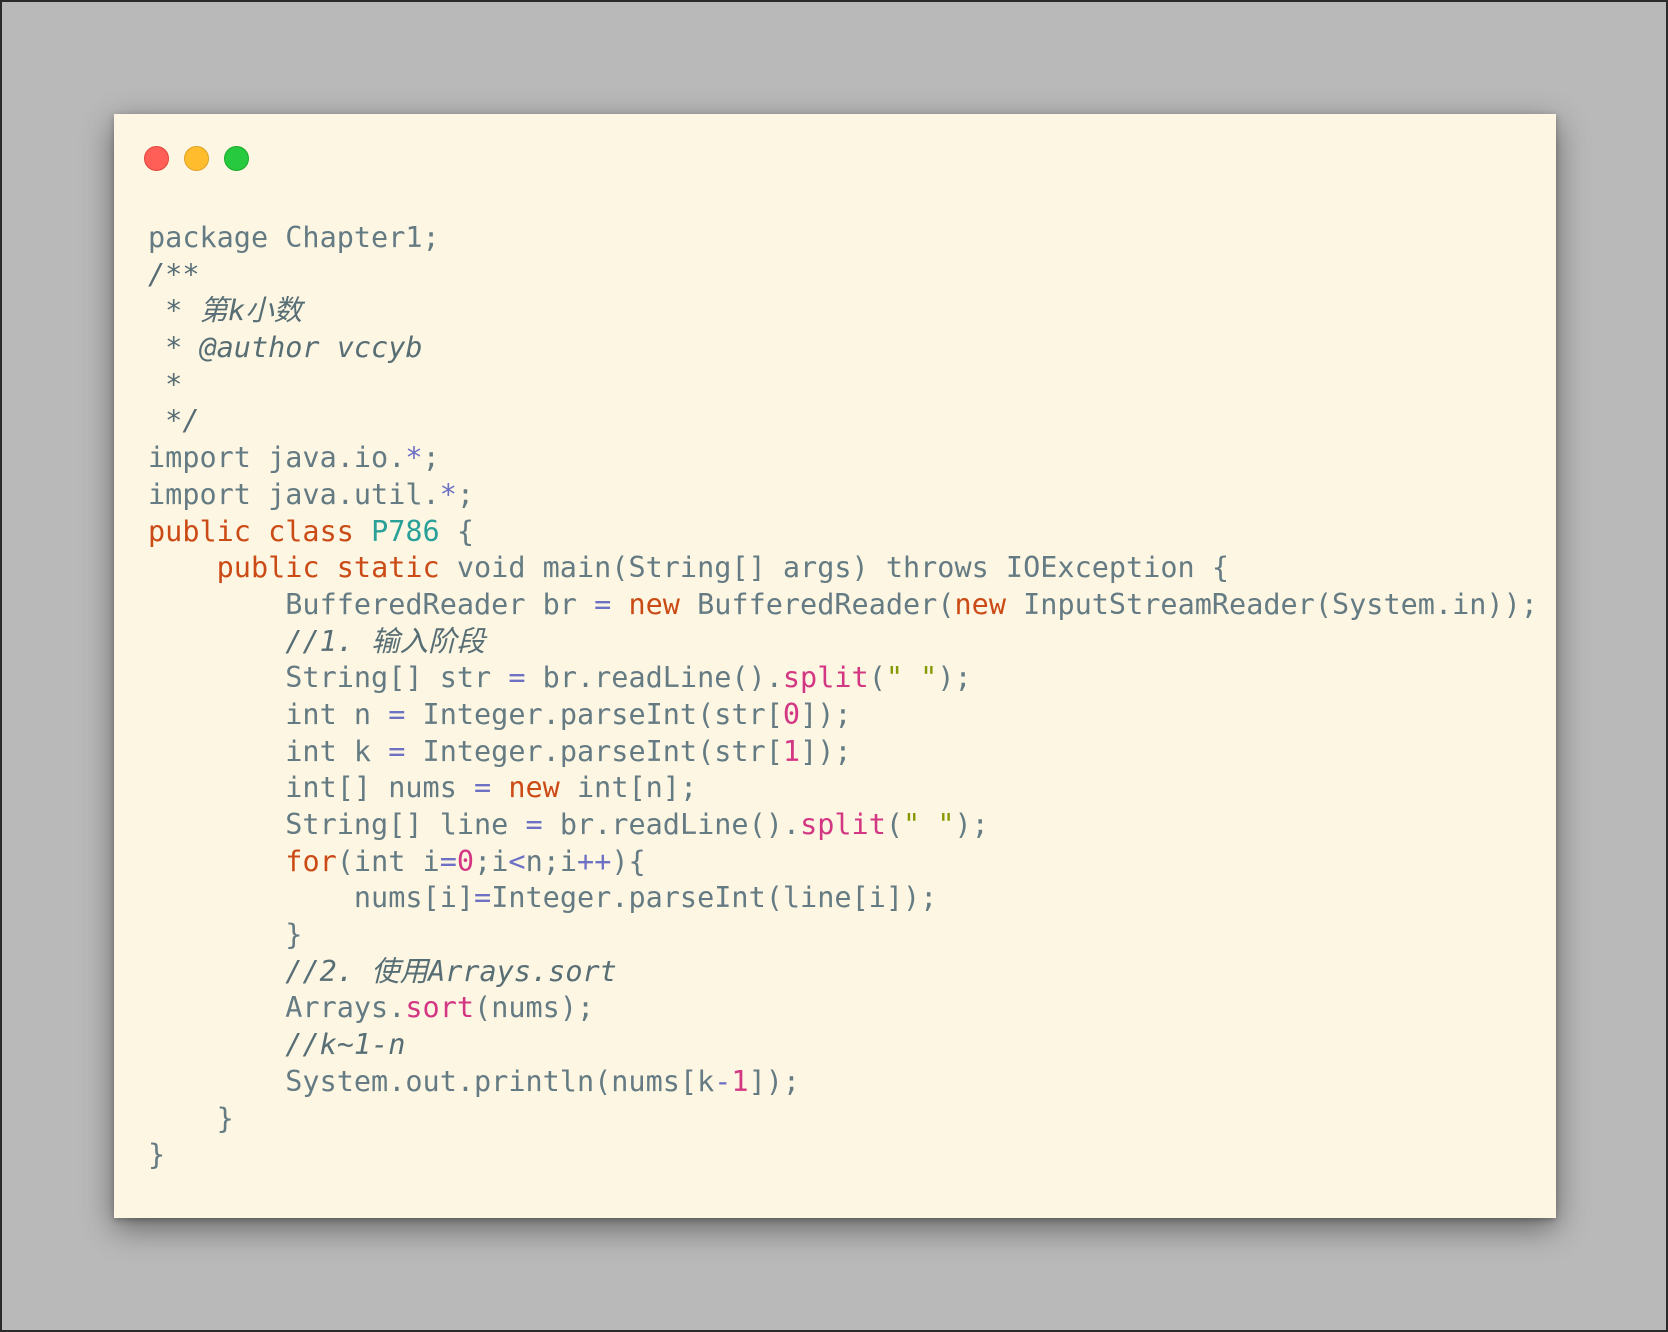 This screenshot has width=1668, height=1332. Describe the element at coordinates (311, 788) in the screenshot. I see `code-token: int[] nums` at that location.